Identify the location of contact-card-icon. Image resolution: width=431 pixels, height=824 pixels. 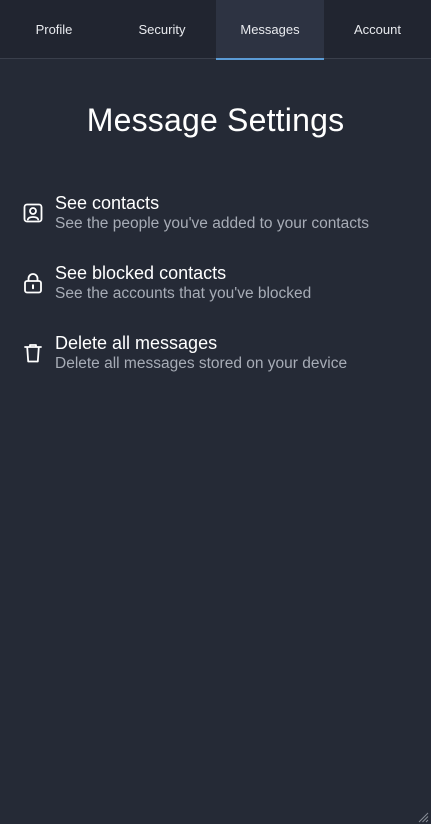
(33, 213).